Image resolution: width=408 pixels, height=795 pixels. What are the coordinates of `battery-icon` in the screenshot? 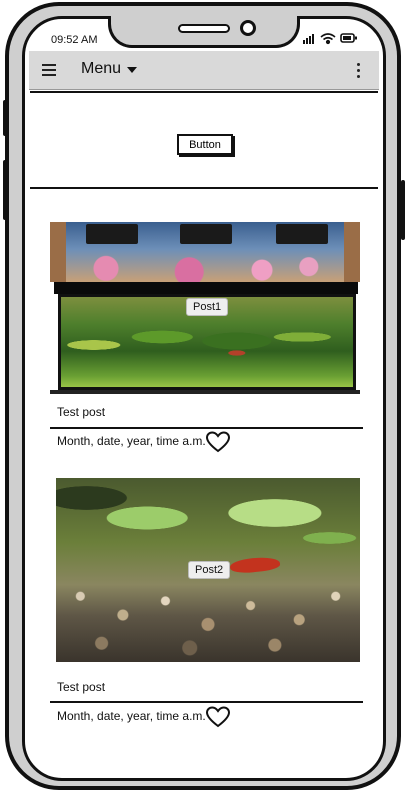 It's located at (348, 38).